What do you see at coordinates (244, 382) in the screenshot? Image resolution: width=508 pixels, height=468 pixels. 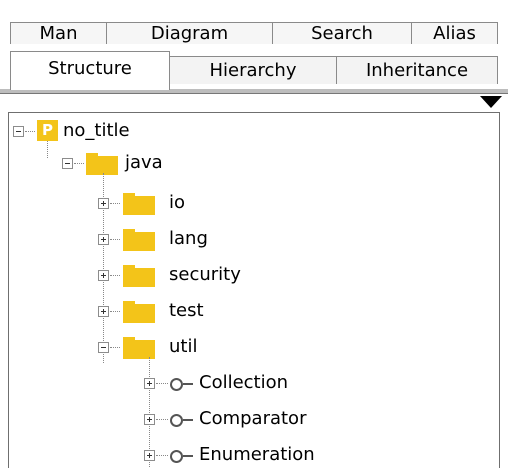 I see `tree-label-collection: Collection` at bounding box center [244, 382].